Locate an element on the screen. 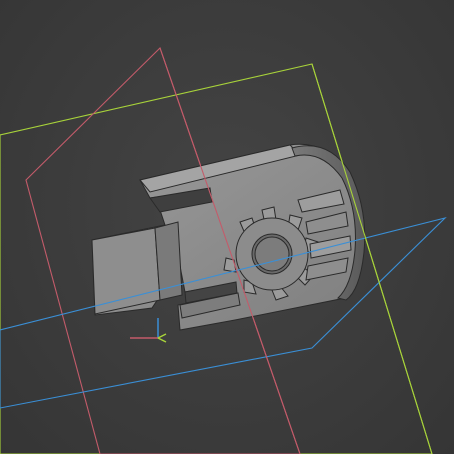  origin-triad is located at coordinates (148, 330).